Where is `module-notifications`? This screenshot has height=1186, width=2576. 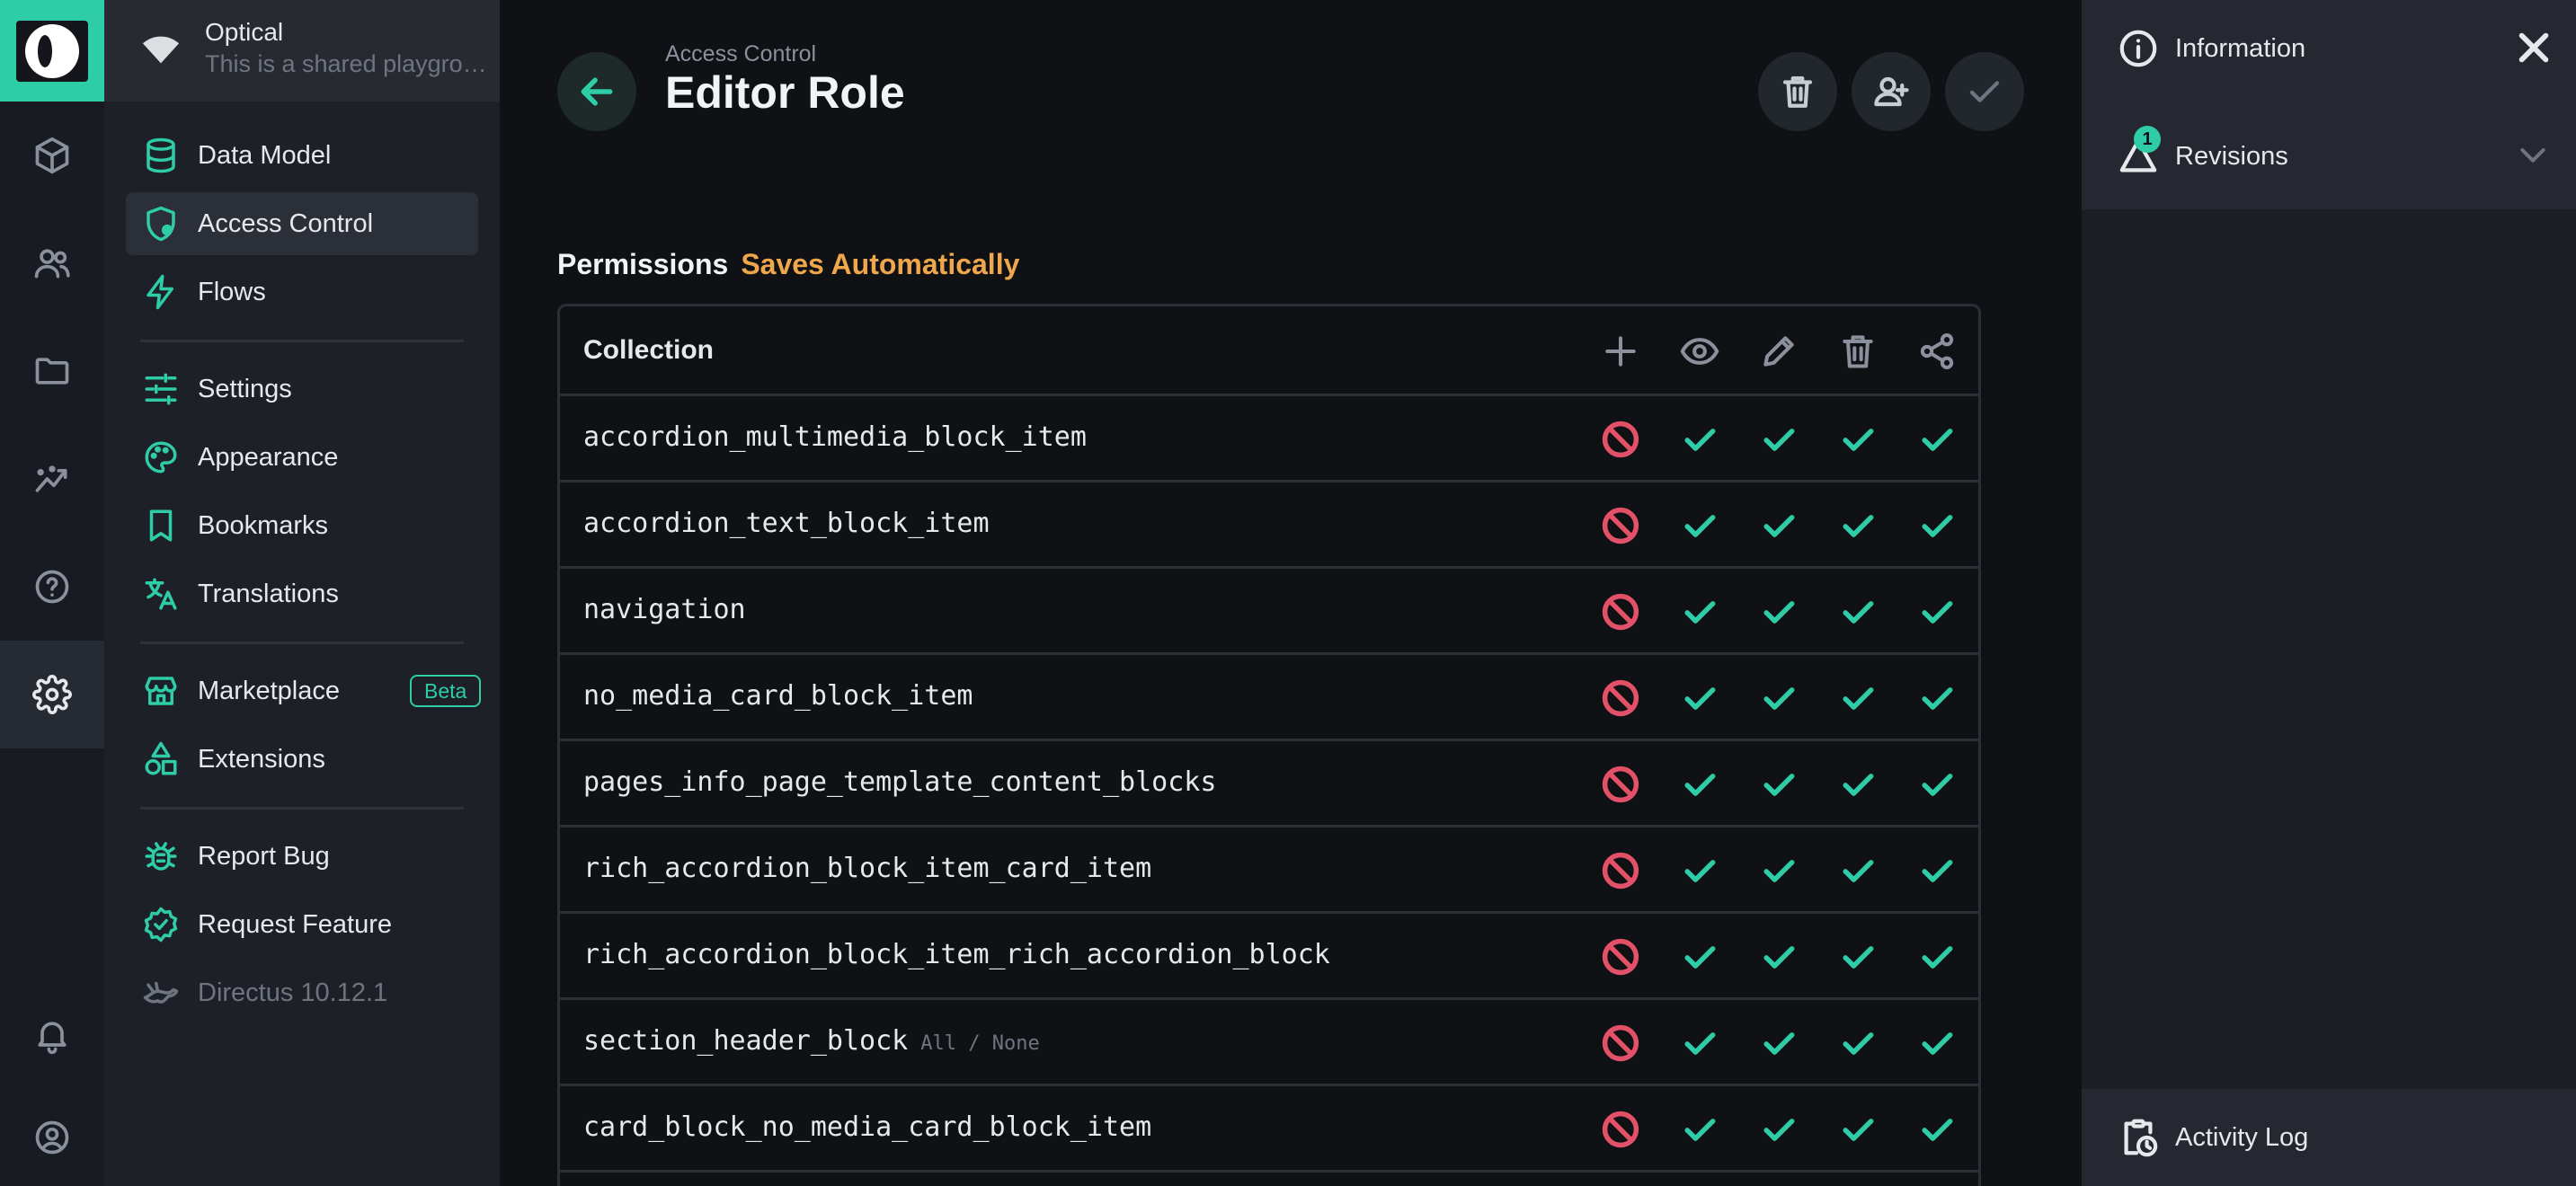
module-notifications is located at coordinates (52, 1035).